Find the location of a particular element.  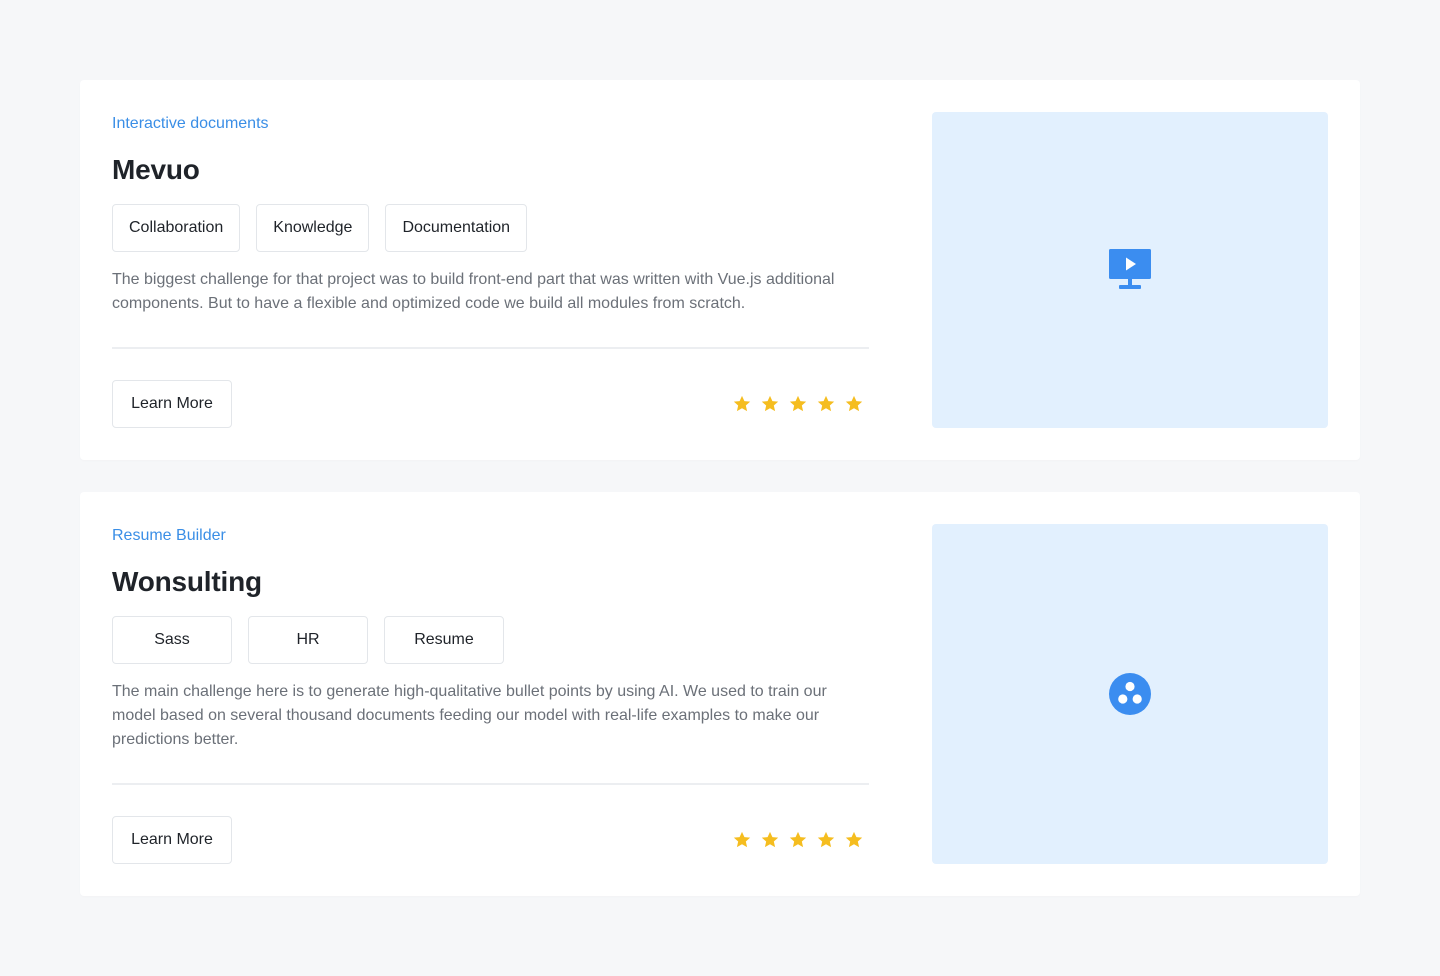

tag-list: Sass HR Resume is located at coordinates (490, 640).